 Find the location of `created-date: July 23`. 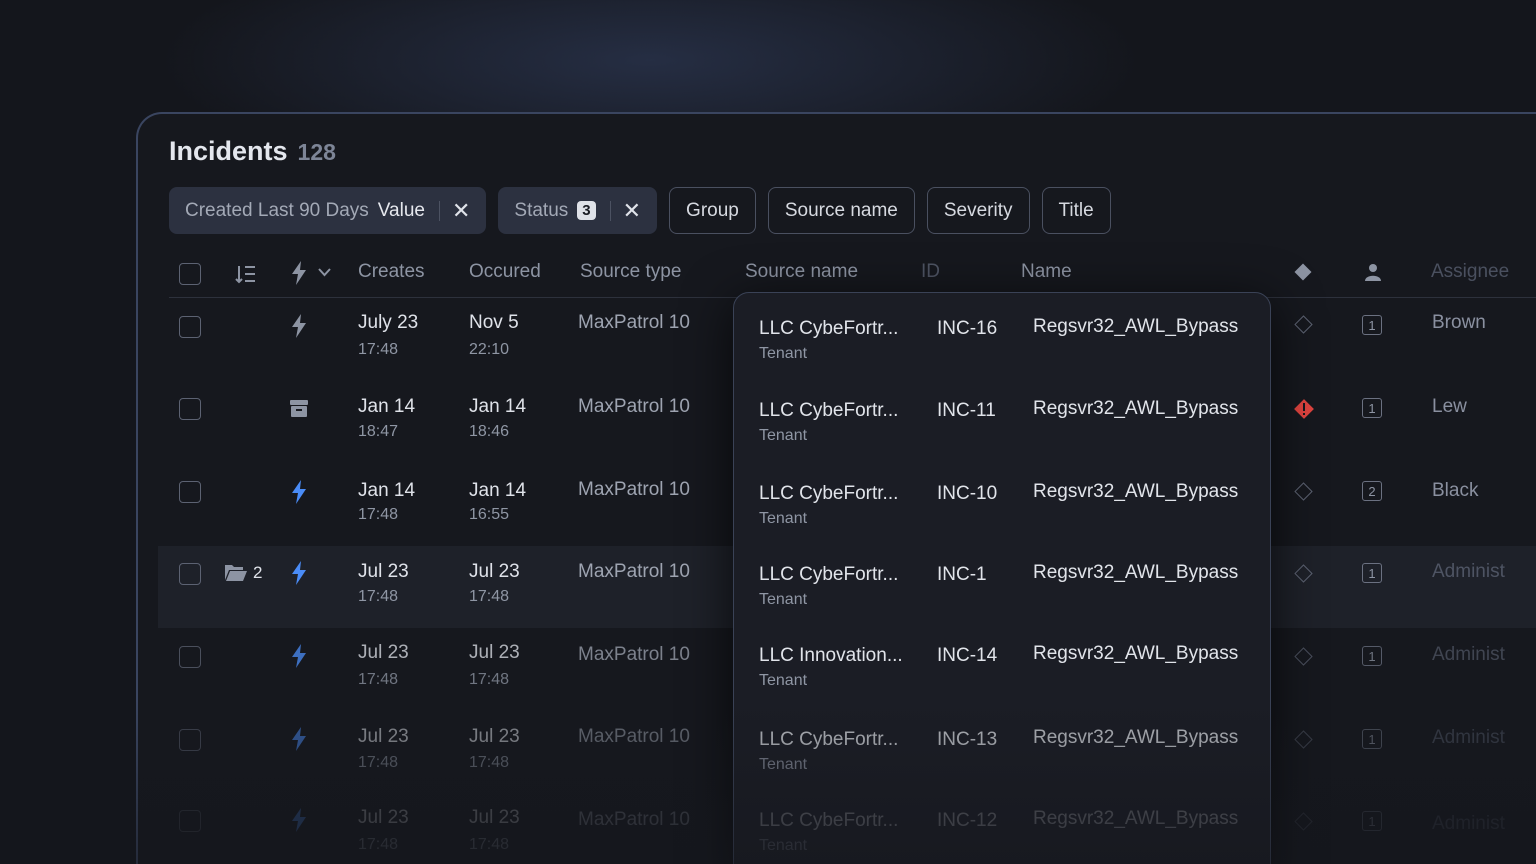

created-date: July 23 is located at coordinates (388, 322).